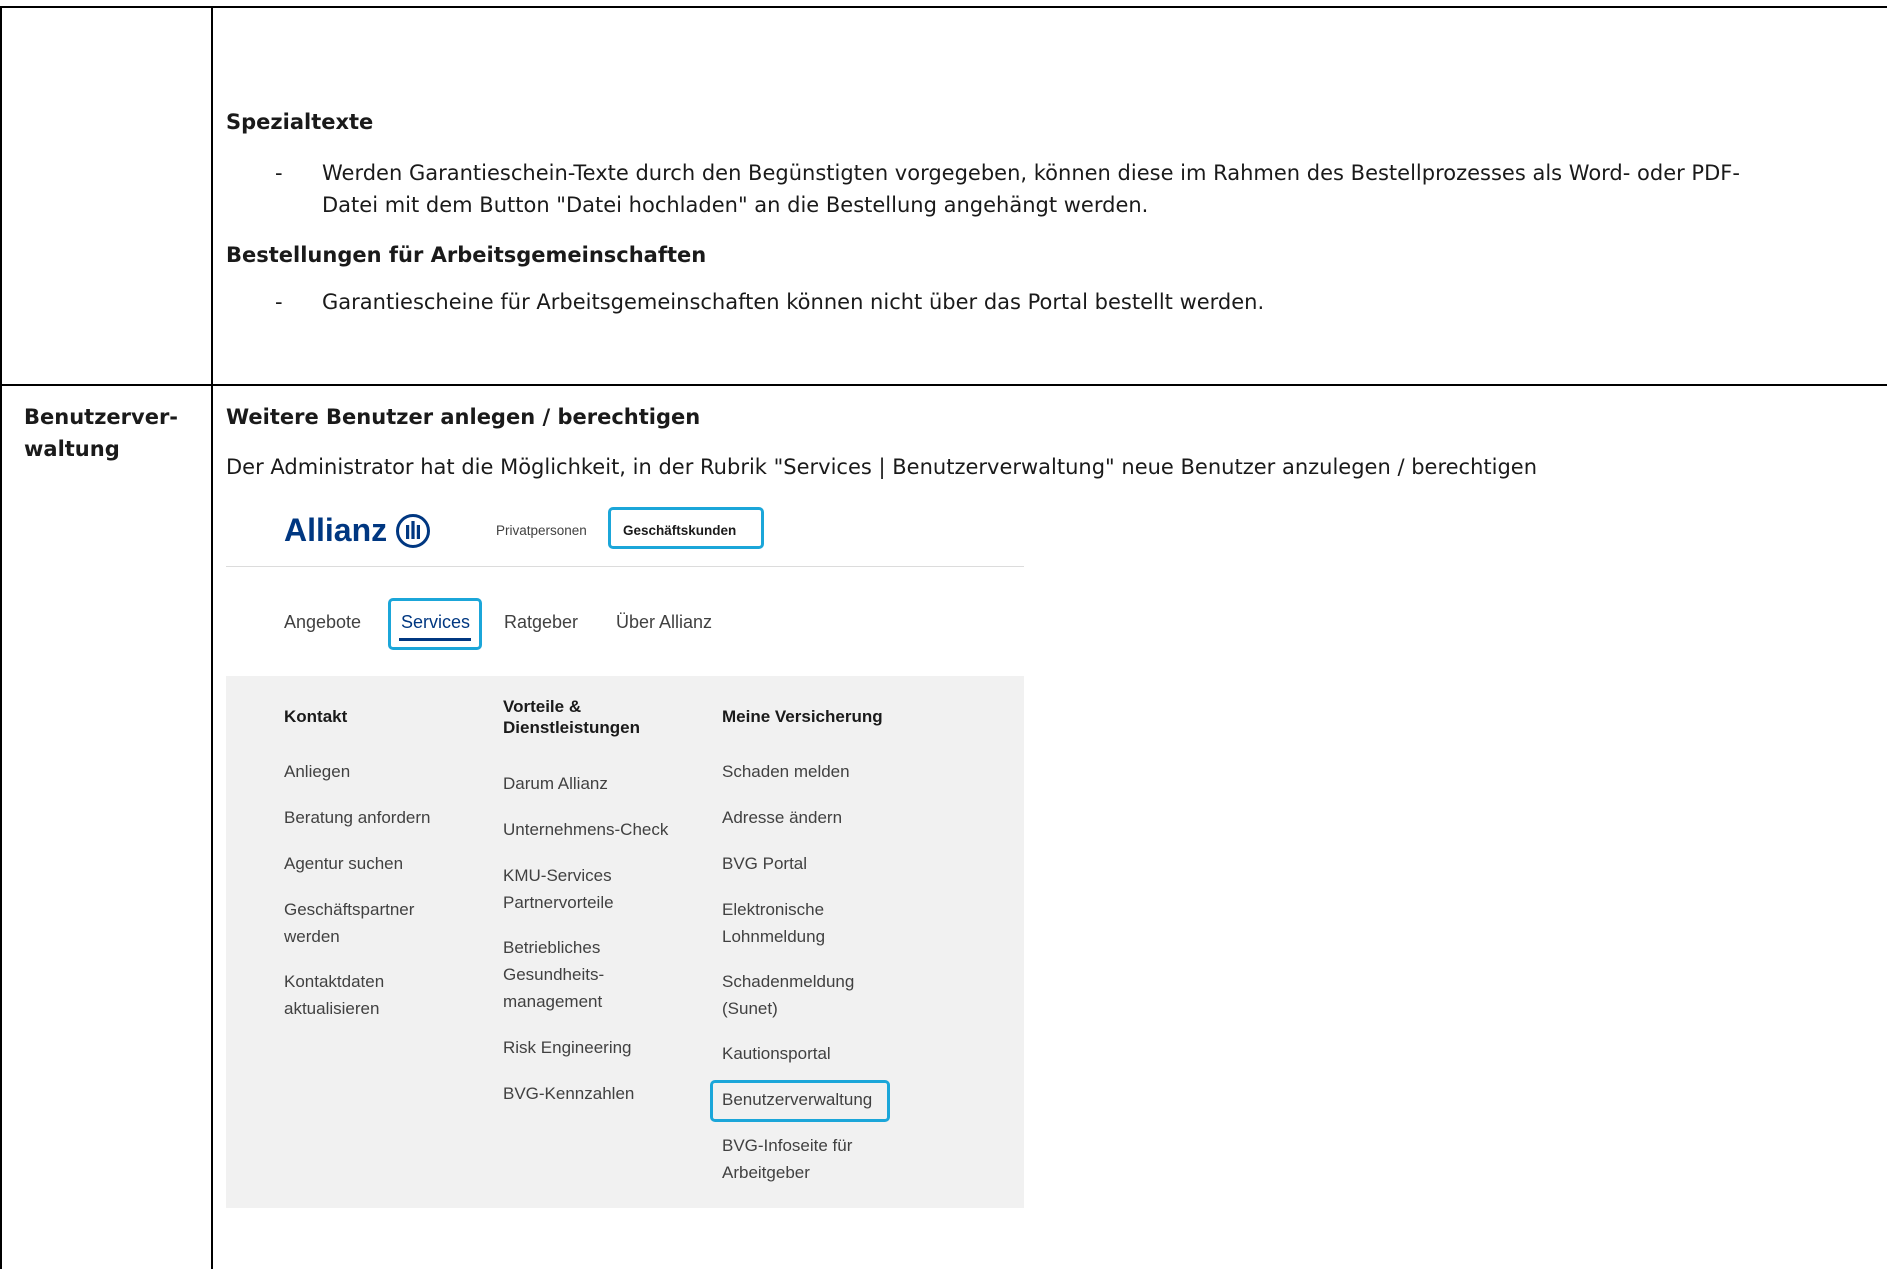 The height and width of the screenshot is (1269, 1887). What do you see at coordinates (369, 863) in the screenshot?
I see `menu-item: Agentur suchen` at bounding box center [369, 863].